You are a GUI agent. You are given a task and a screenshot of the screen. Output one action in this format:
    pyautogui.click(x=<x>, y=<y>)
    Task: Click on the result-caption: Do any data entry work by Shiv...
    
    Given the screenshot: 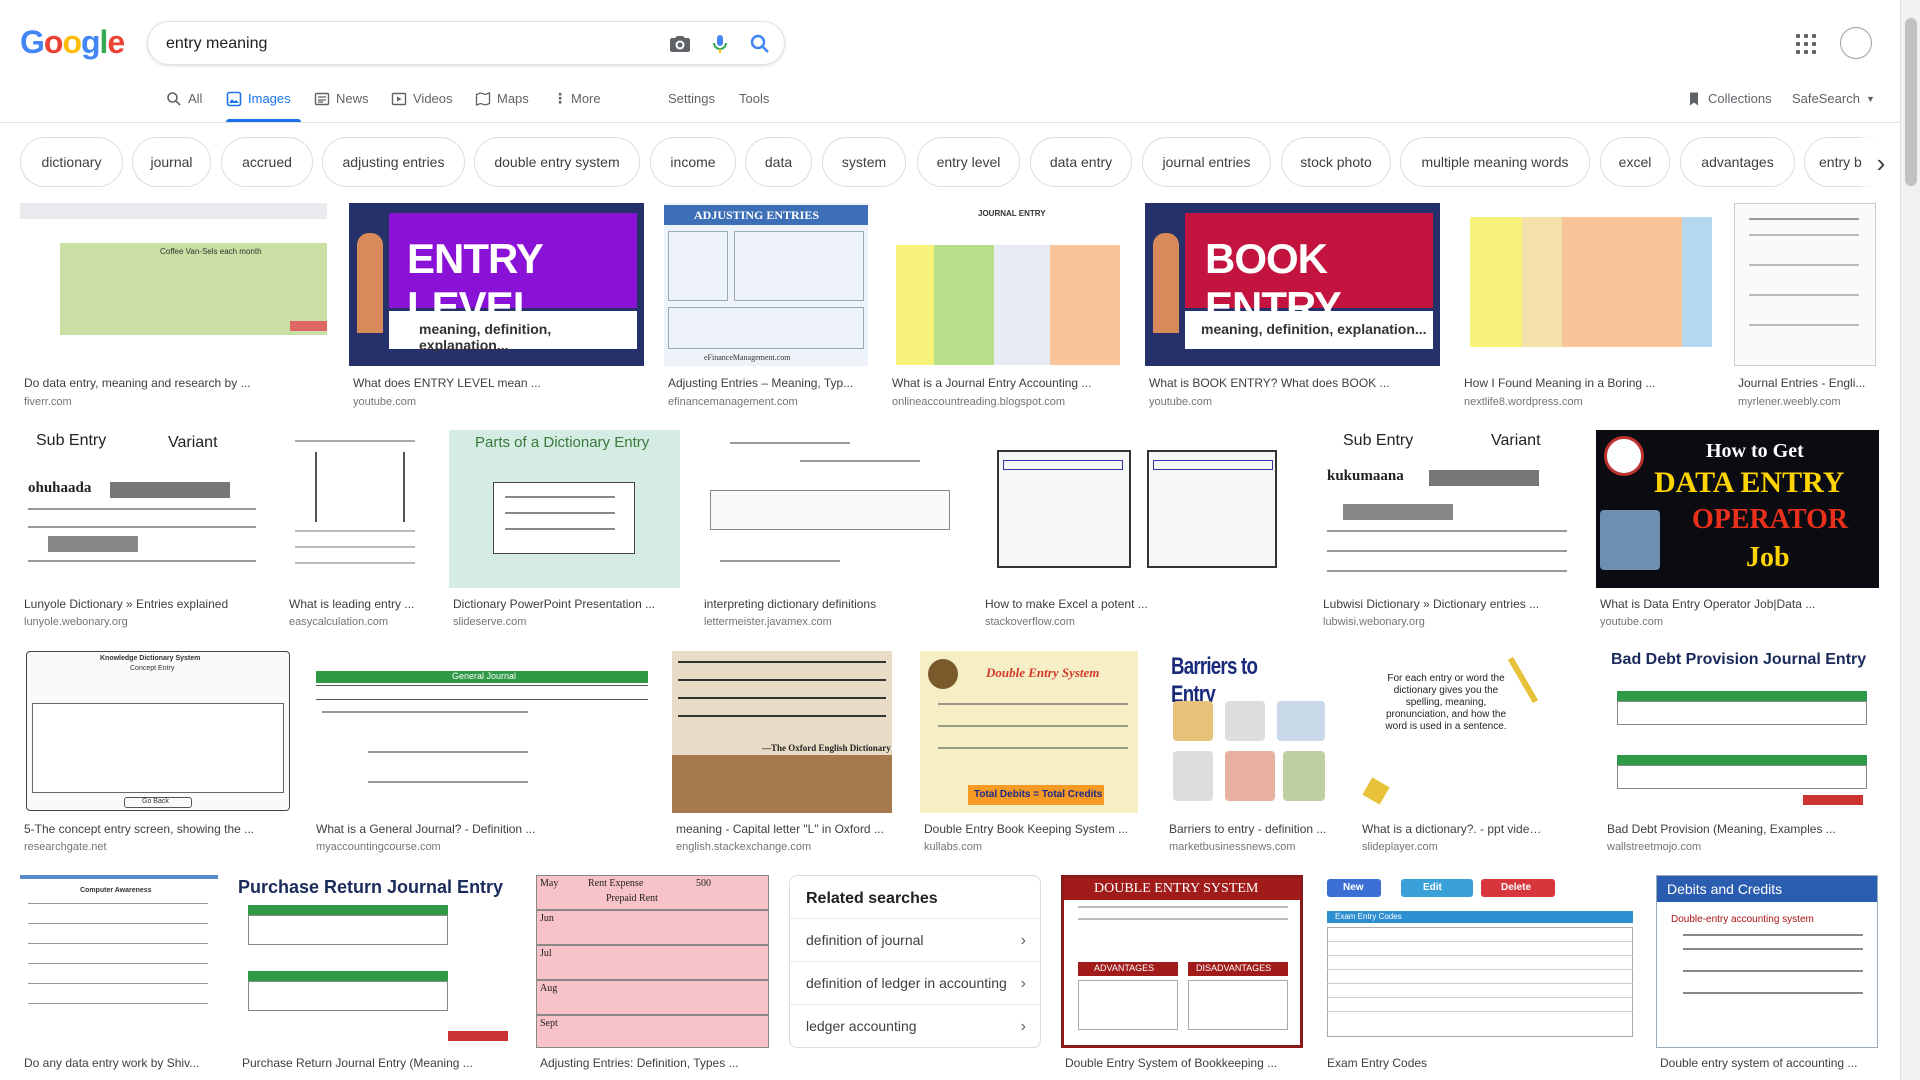 What is the action you would take?
    pyautogui.click(x=121, y=1063)
    